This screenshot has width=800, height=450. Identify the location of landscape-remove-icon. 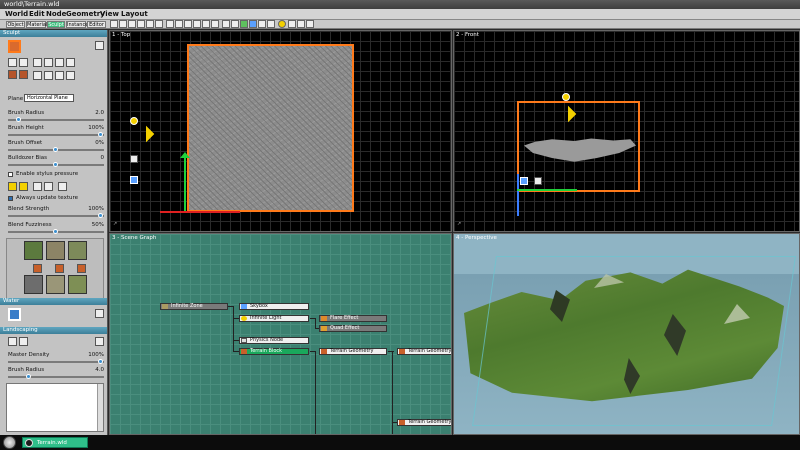
(23, 341).